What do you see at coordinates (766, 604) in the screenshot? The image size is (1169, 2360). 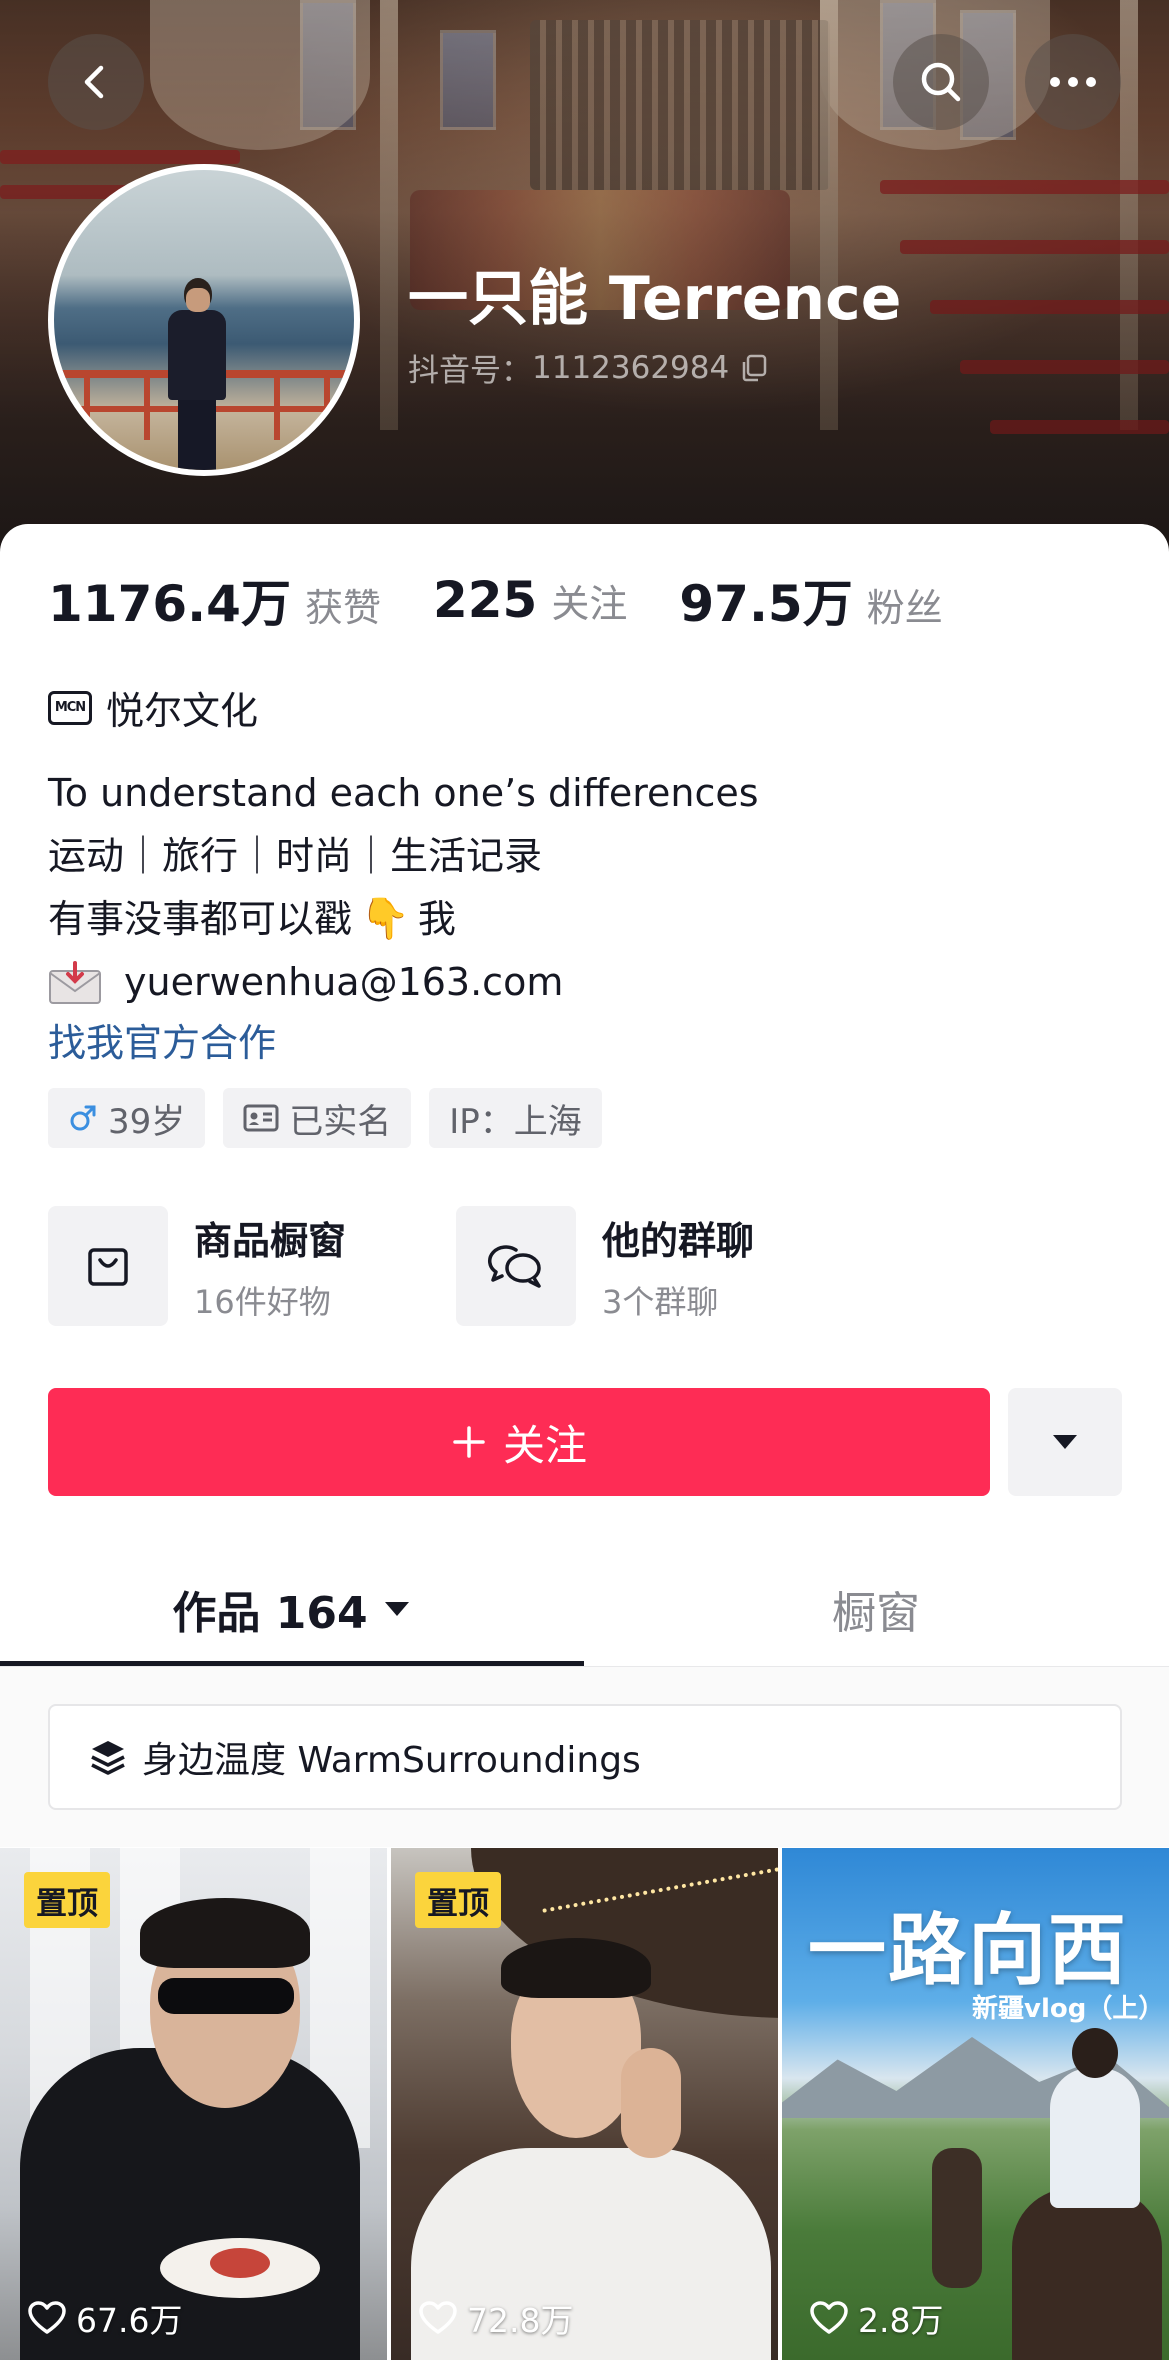 I see `stat-value: 97.5万` at bounding box center [766, 604].